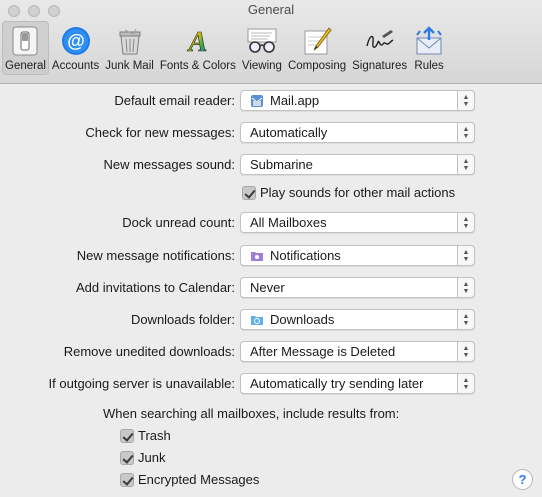 This screenshot has height=497, width=542. What do you see at coordinates (178, 222) in the screenshot?
I see `dock-unread-label: Dock unread count:` at bounding box center [178, 222].